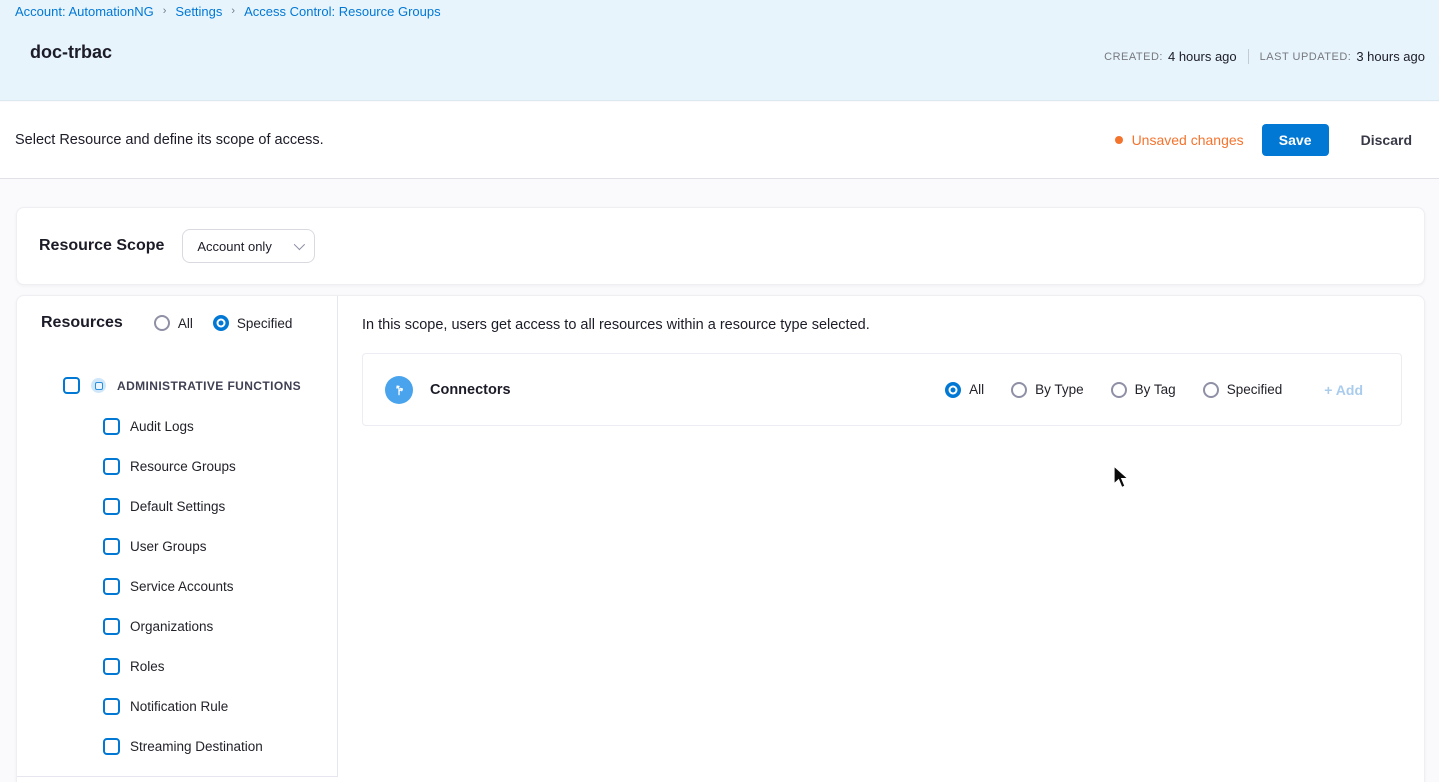 Image resolution: width=1439 pixels, height=782 pixels. What do you see at coordinates (1343, 390) in the screenshot?
I see `add-resources-link: + Add` at bounding box center [1343, 390].